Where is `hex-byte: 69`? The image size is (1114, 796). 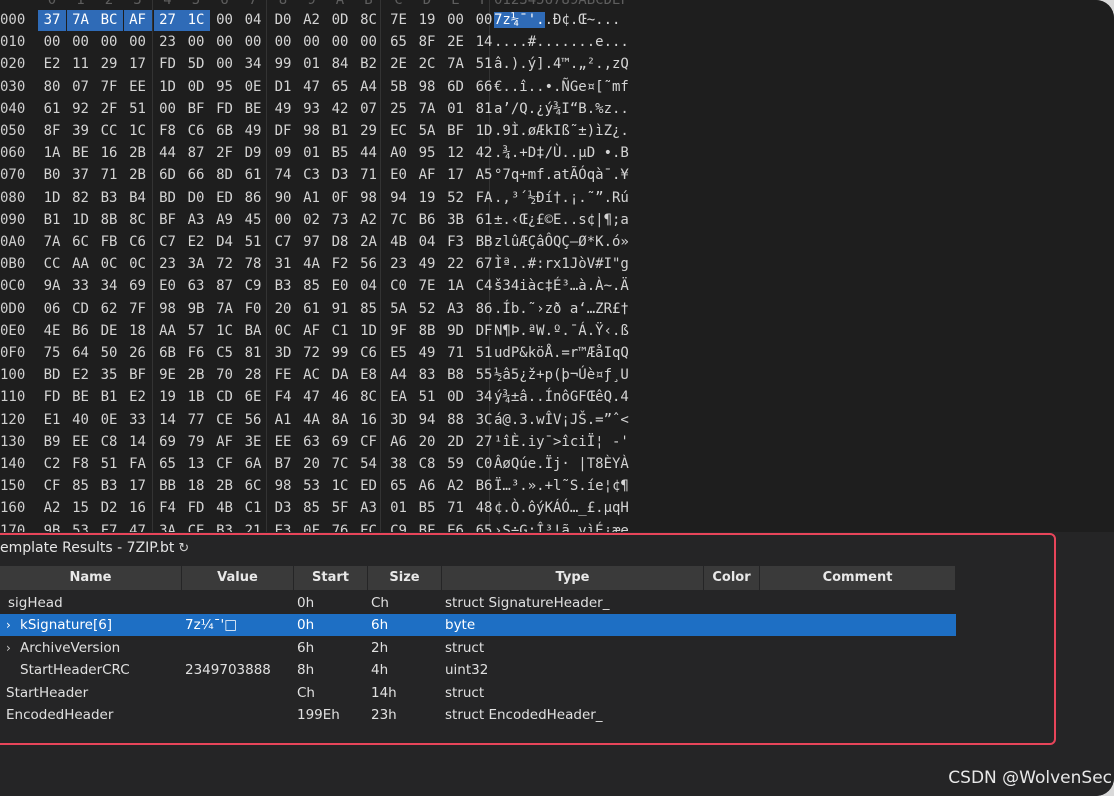 hex-byte: 69 is located at coordinates (138, 286).